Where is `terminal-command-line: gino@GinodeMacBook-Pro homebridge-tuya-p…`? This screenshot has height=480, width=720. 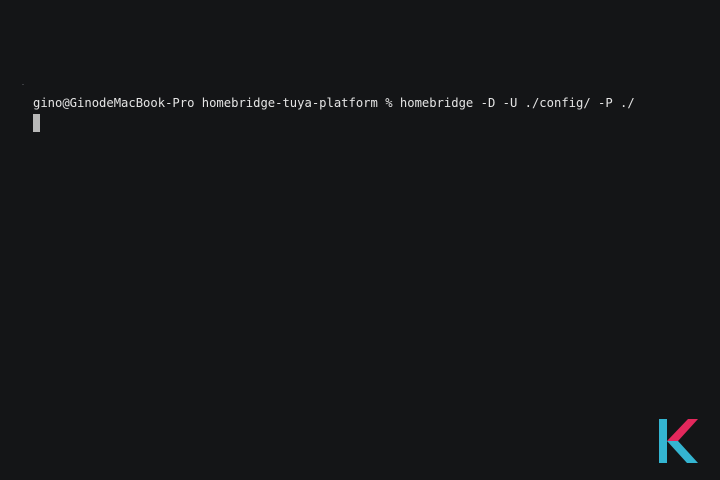
terminal-command-line: gino@GinodeMacBook-Pro homebridge-tuya-p… is located at coordinates (334, 103).